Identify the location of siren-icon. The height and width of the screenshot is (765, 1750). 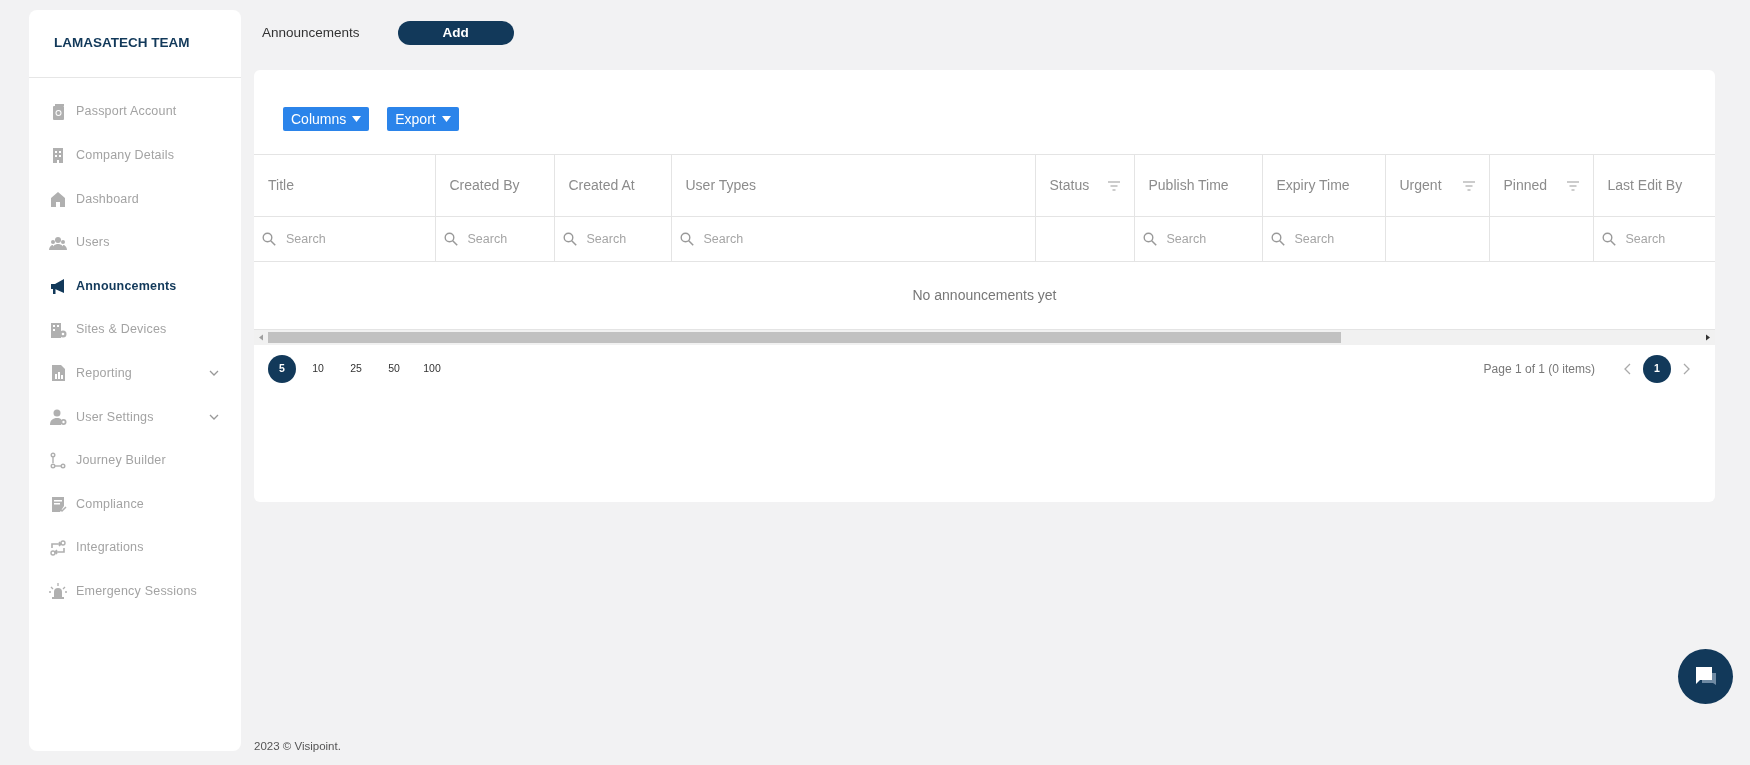
(58, 591).